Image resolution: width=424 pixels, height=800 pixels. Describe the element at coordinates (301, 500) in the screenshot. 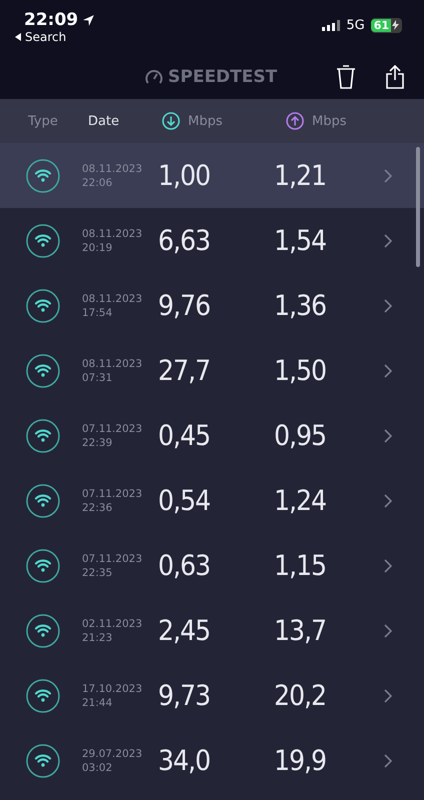

I see `upload-speed: 1,24` at that location.